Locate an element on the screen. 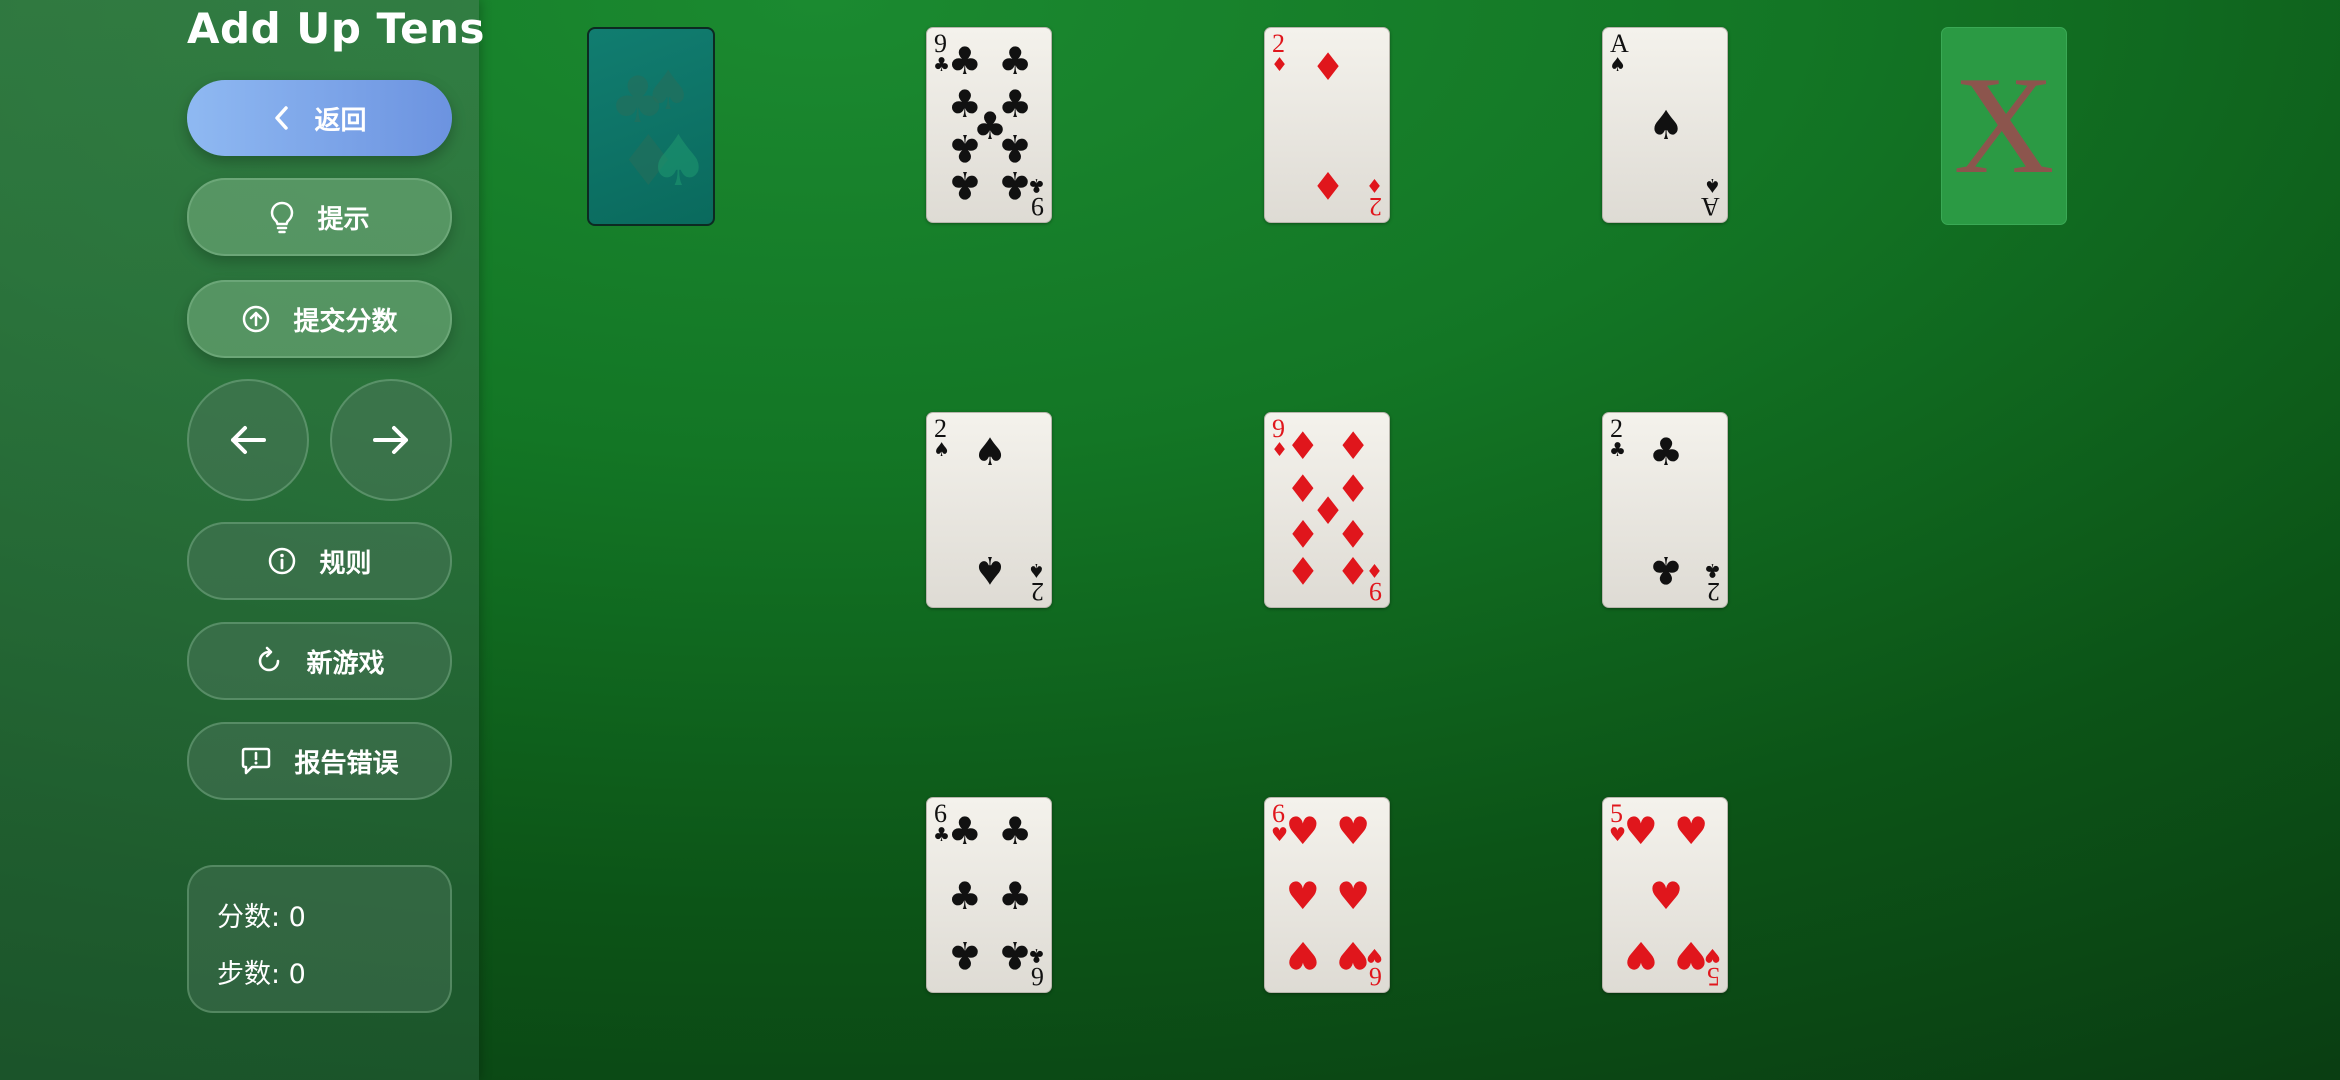 Image resolution: width=2340 pixels, height=1080 pixels. stats-panel: 分数: 0 步数: 0 is located at coordinates (319, 939).